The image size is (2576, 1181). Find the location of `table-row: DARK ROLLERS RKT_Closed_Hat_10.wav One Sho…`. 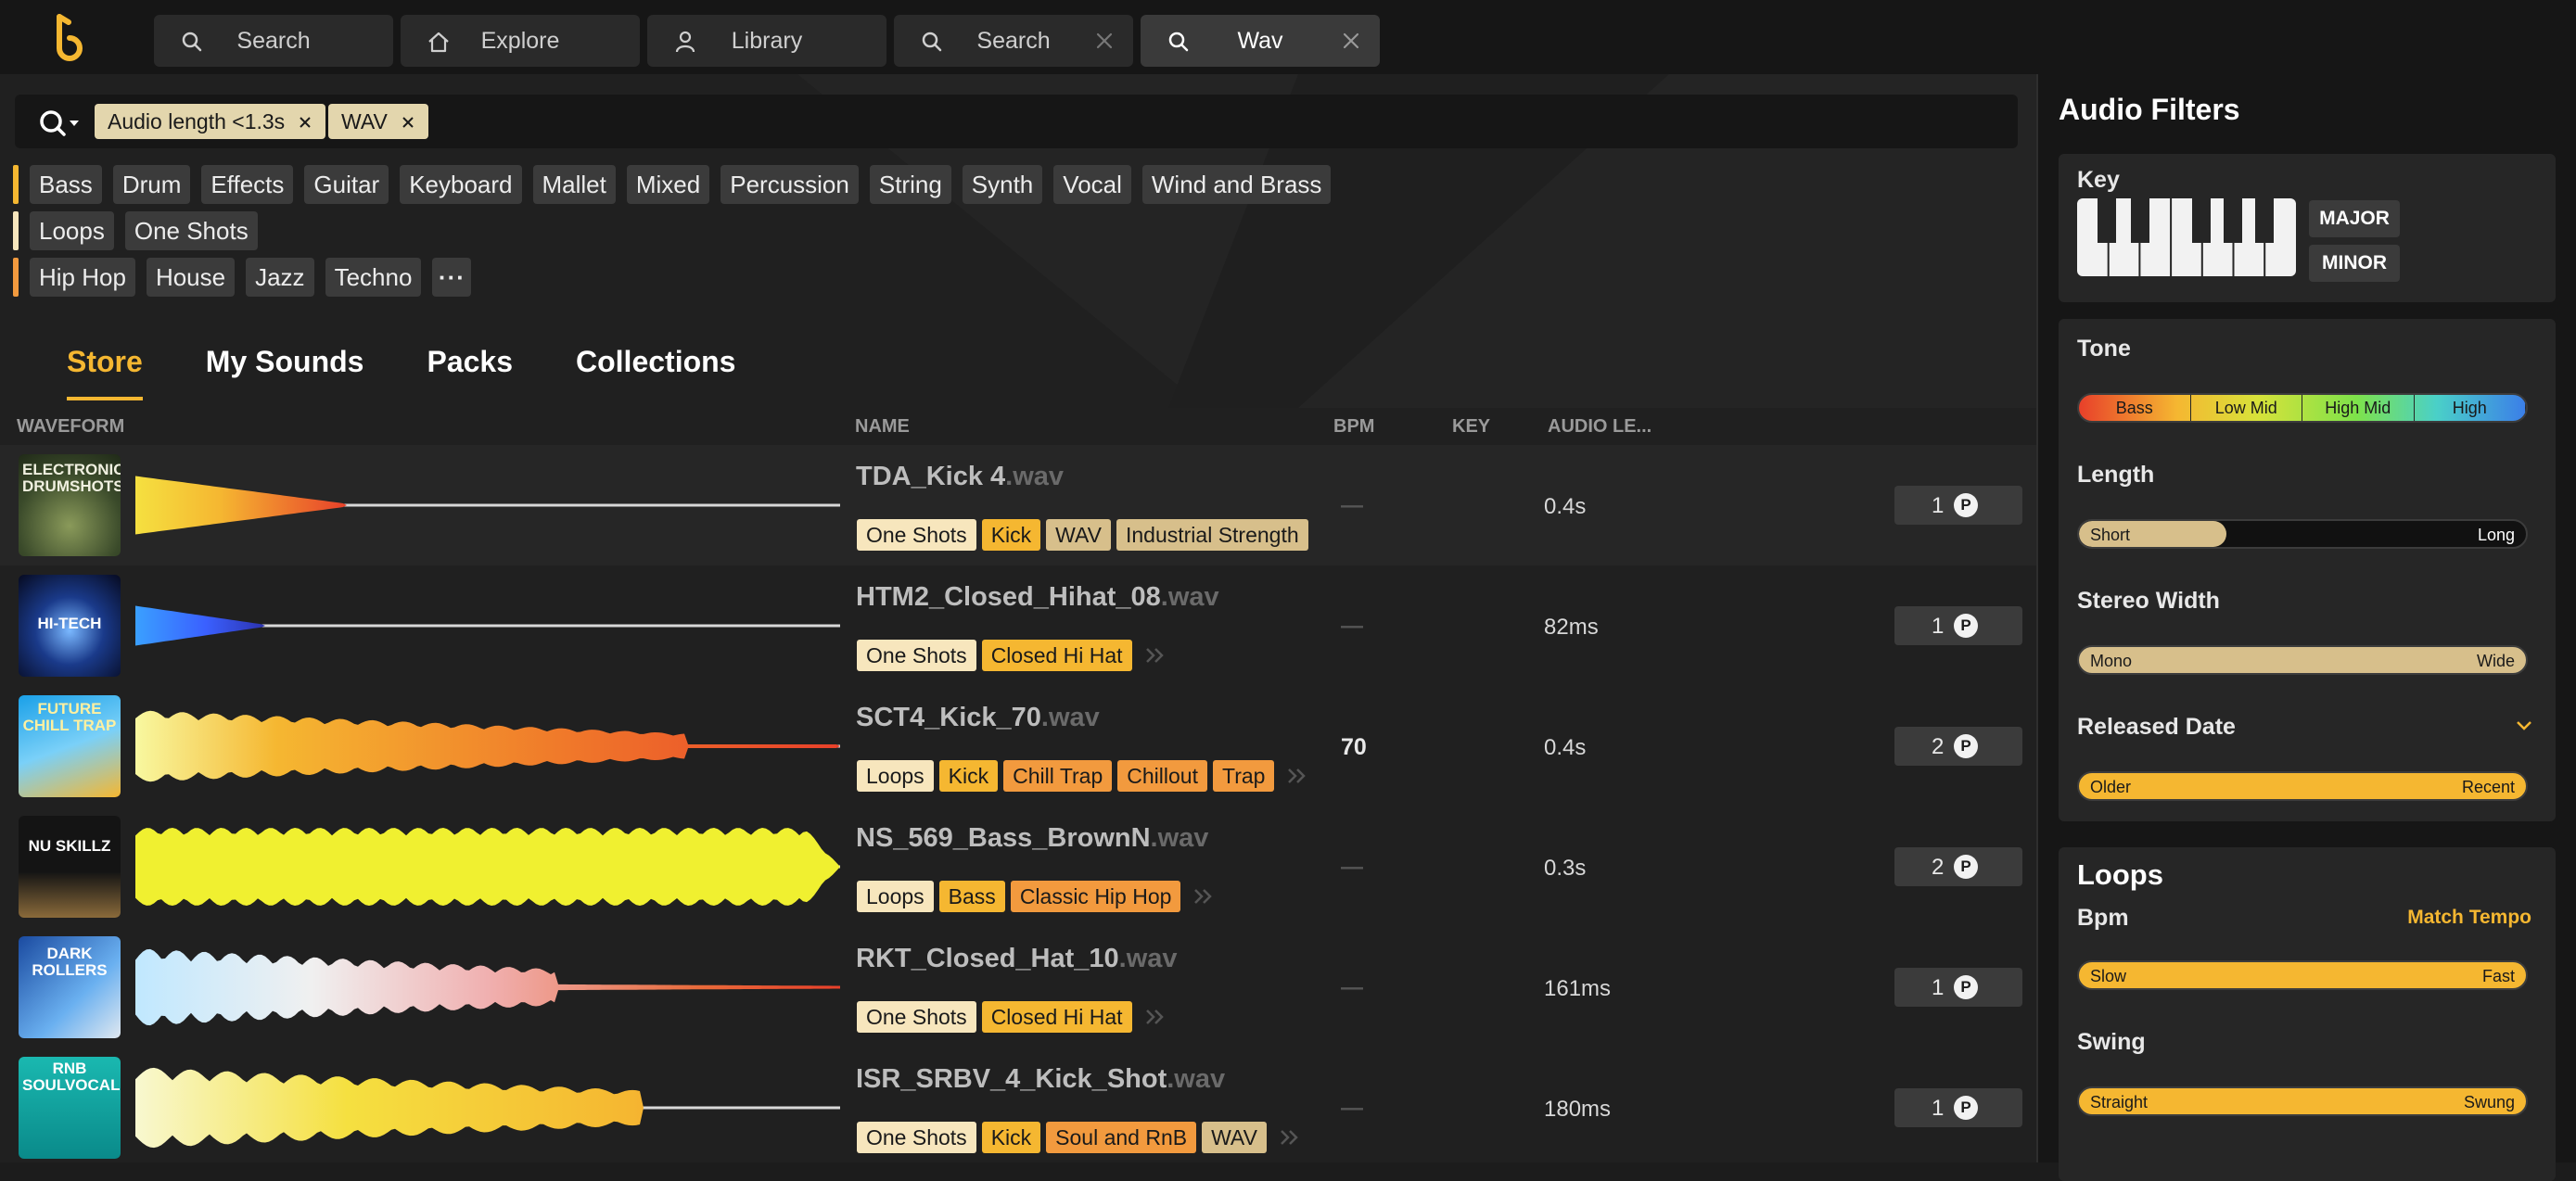

table-row: DARK ROLLERS RKT_Closed_Hat_10.wav One Sho… is located at coordinates (1018, 987).